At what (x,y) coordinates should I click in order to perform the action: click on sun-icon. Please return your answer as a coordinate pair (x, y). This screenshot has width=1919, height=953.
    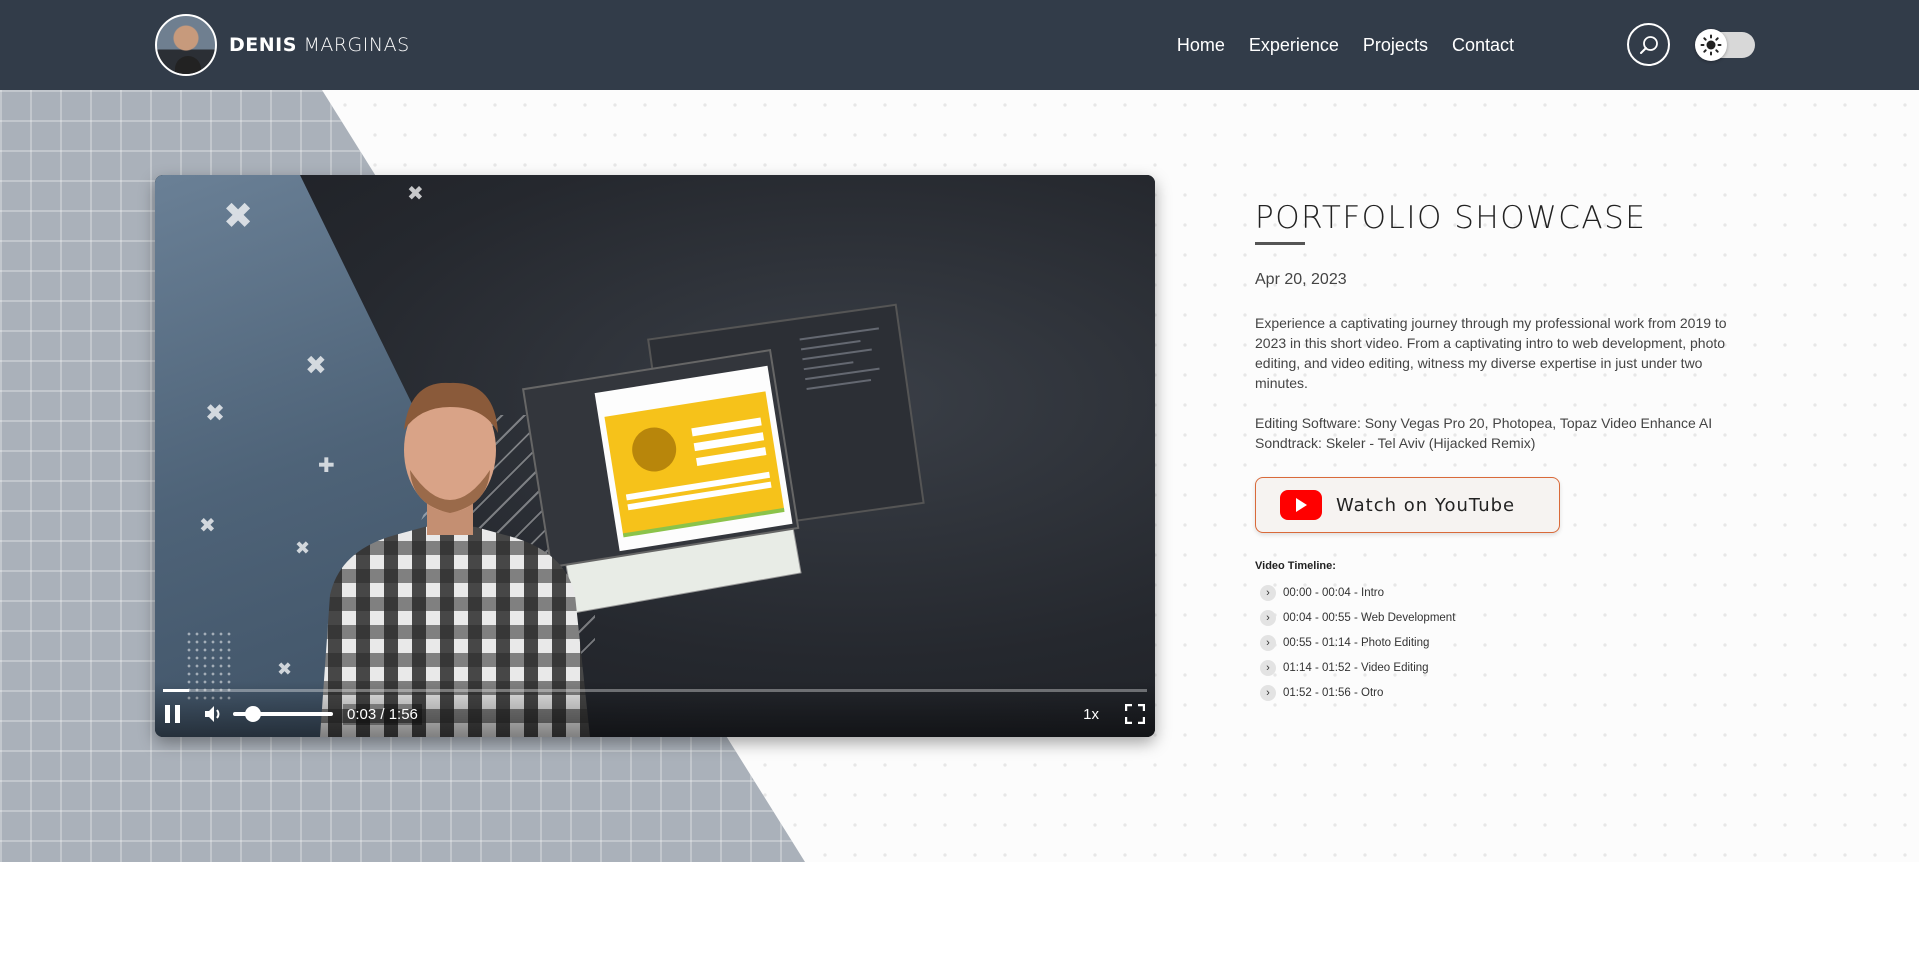
    Looking at the image, I should click on (1711, 45).